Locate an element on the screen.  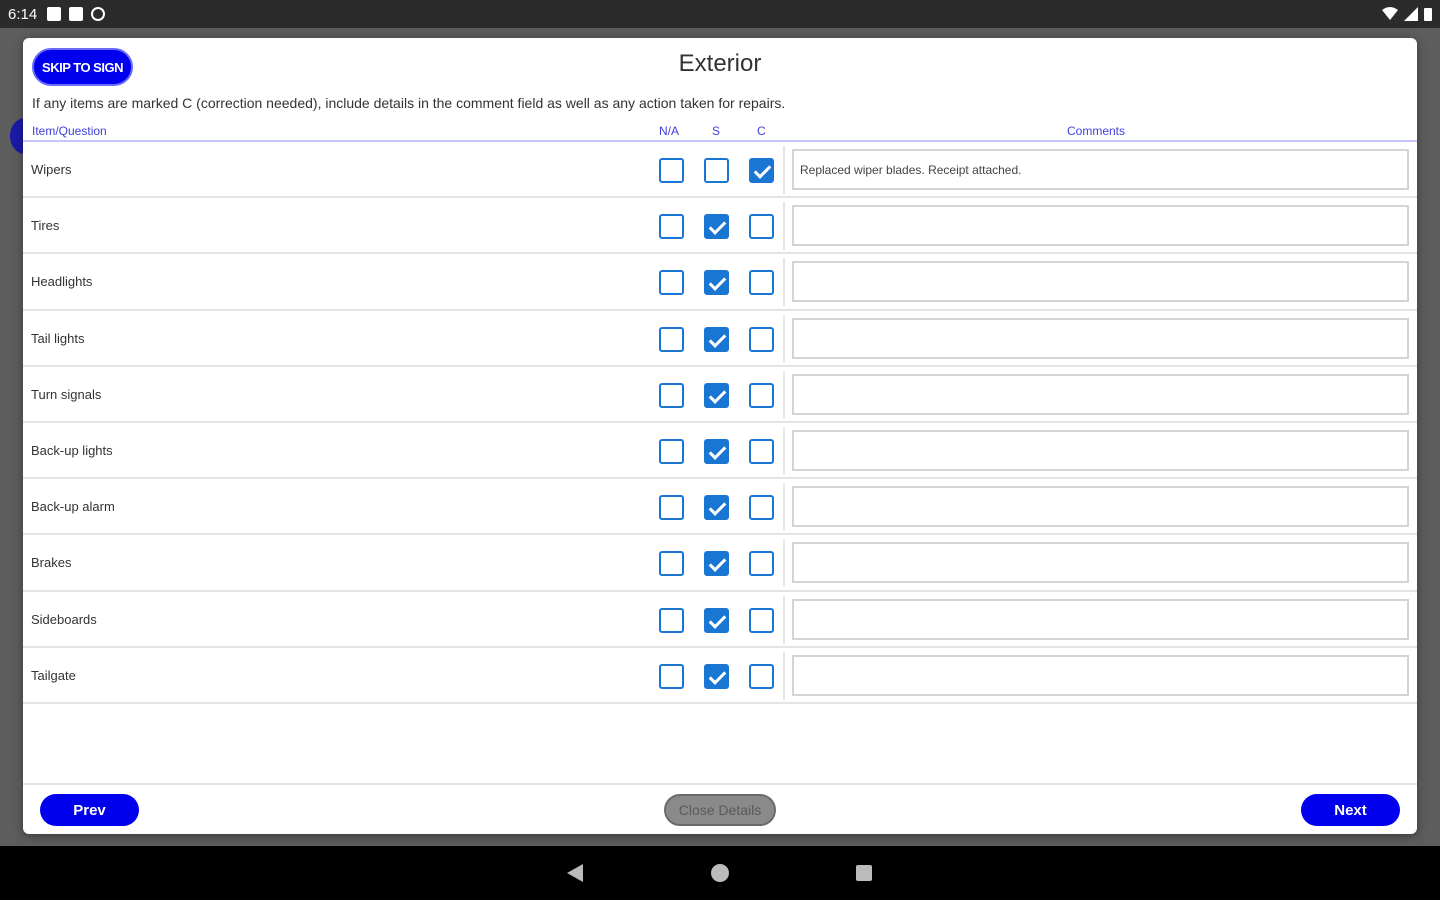
checklist-row: Tailgate is located at coordinates (720, 676).